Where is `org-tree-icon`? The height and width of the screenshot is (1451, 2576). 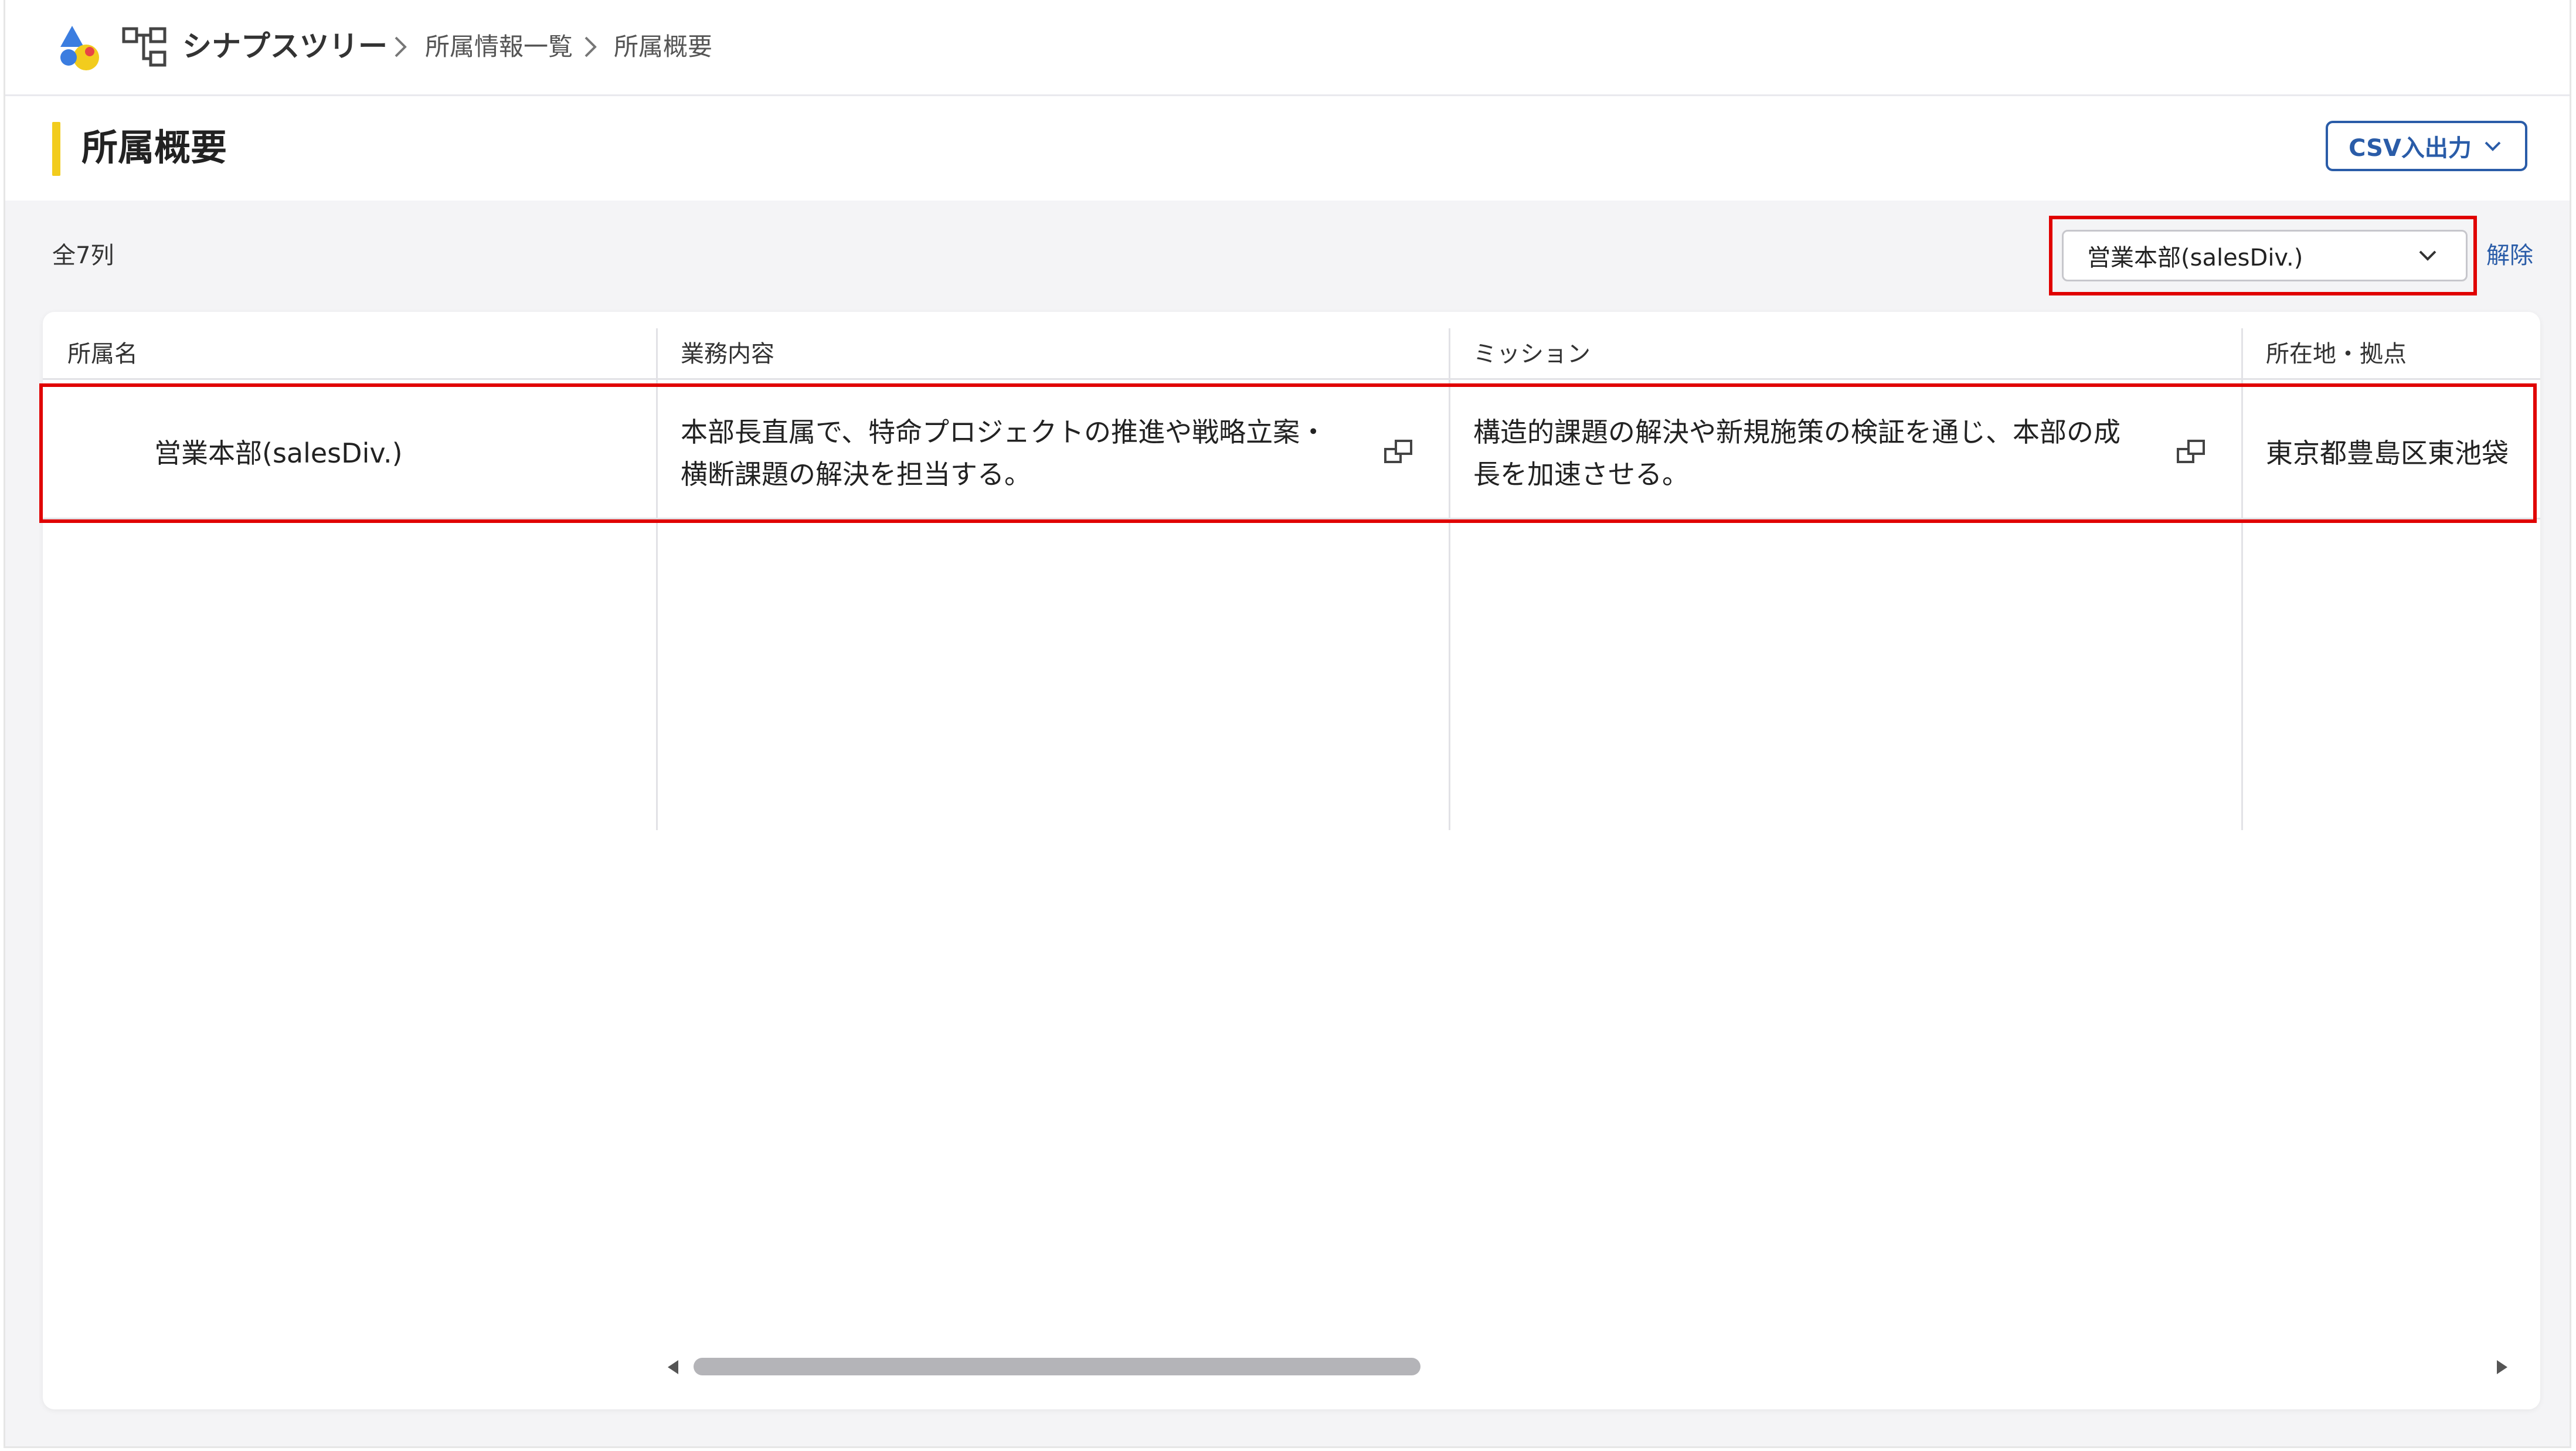 org-tree-icon is located at coordinates (144, 47).